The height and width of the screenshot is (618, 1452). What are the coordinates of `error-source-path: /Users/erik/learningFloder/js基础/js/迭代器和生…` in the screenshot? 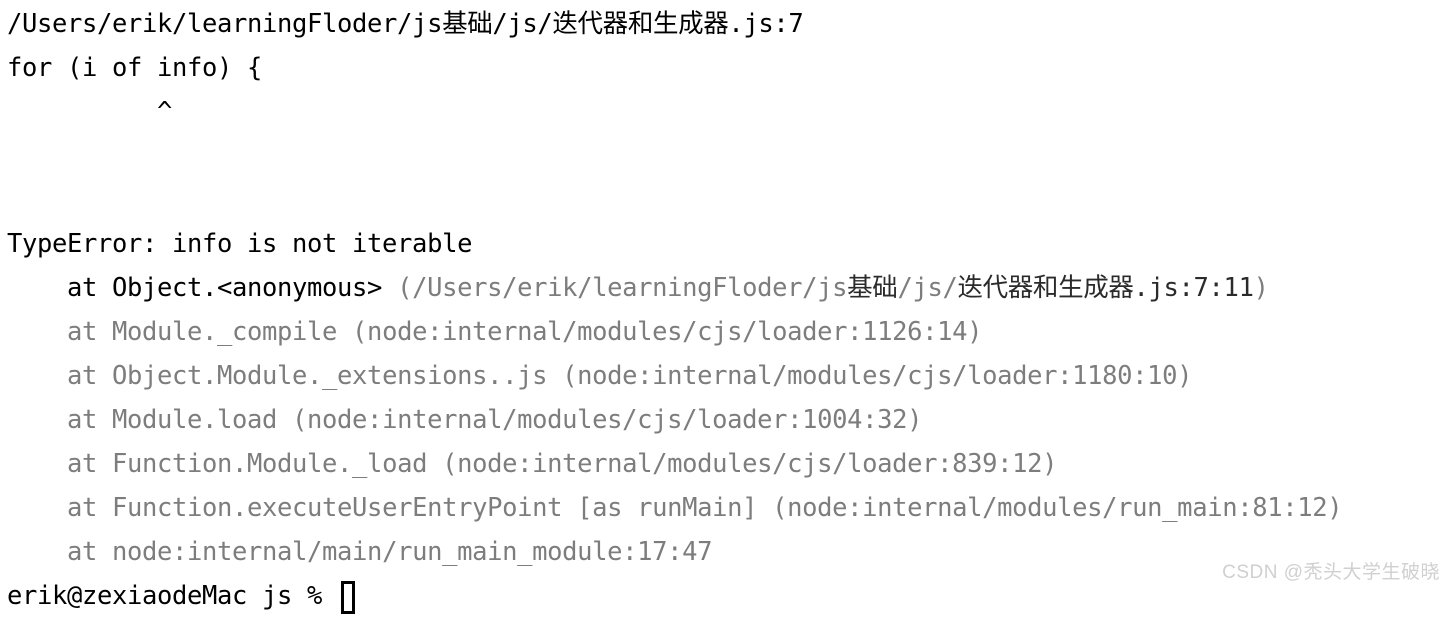 It's located at (405, 24).